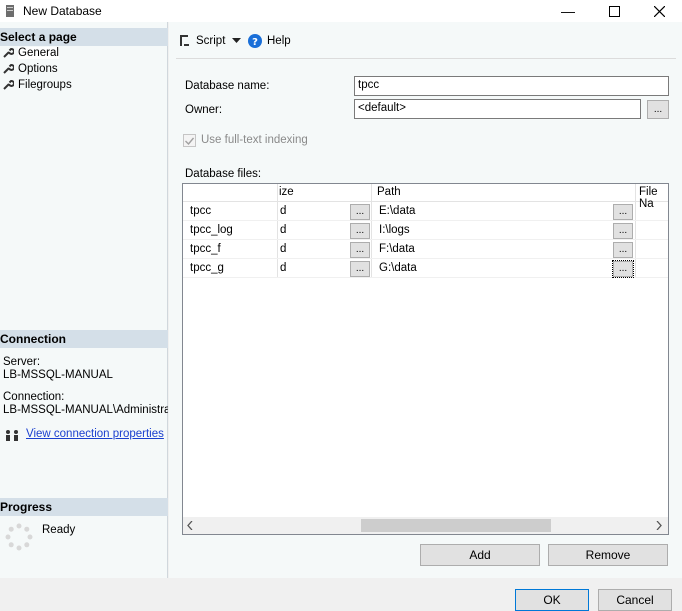  What do you see at coordinates (19, 537) in the screenshot?
I see `progress-spinner-icon` at bounding box center [19, 537].